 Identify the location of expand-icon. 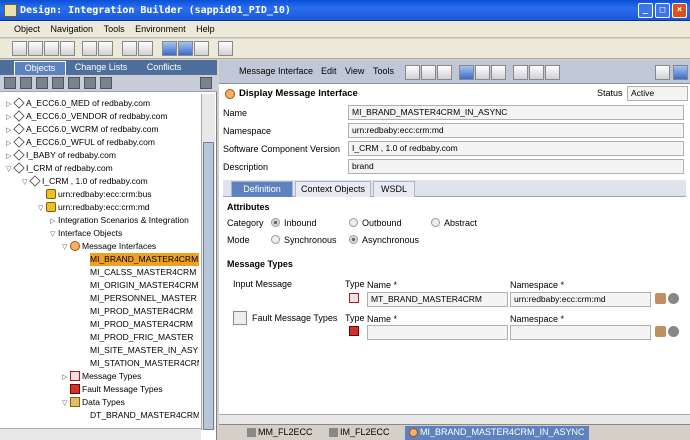
(129, 48).